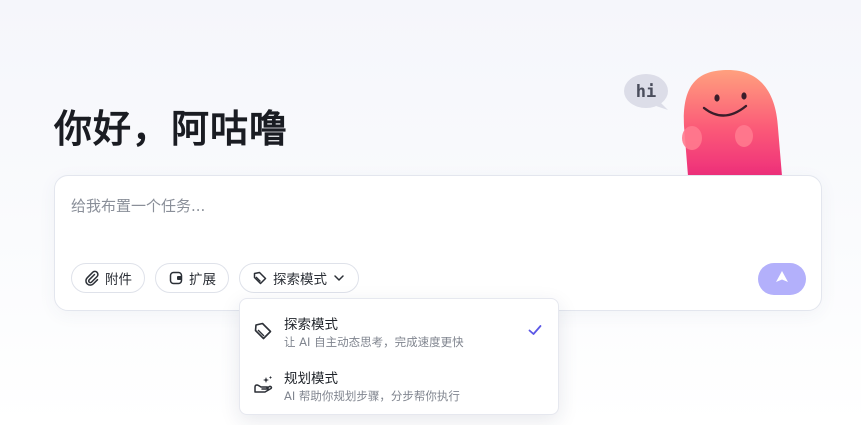 The image size is (861, 425). I want to click on speech-bubble-text: hi, so click(646, 92).